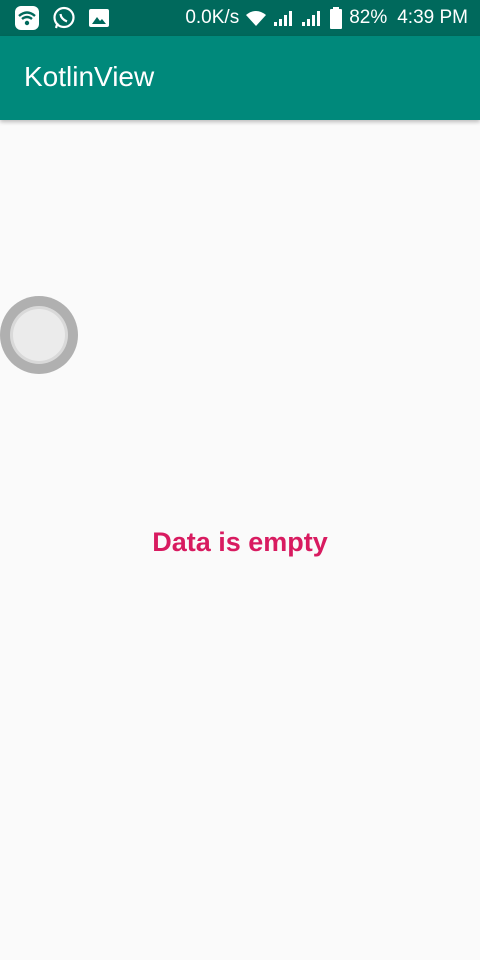  I want to click on clock: 4:39 PM, so click(432, 17).